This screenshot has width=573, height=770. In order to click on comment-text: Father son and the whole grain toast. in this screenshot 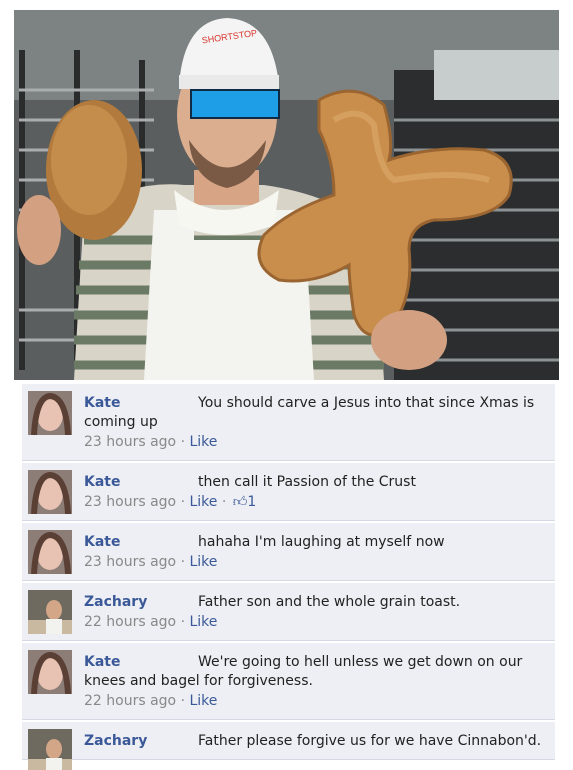, I will do `click(329, 602)`.